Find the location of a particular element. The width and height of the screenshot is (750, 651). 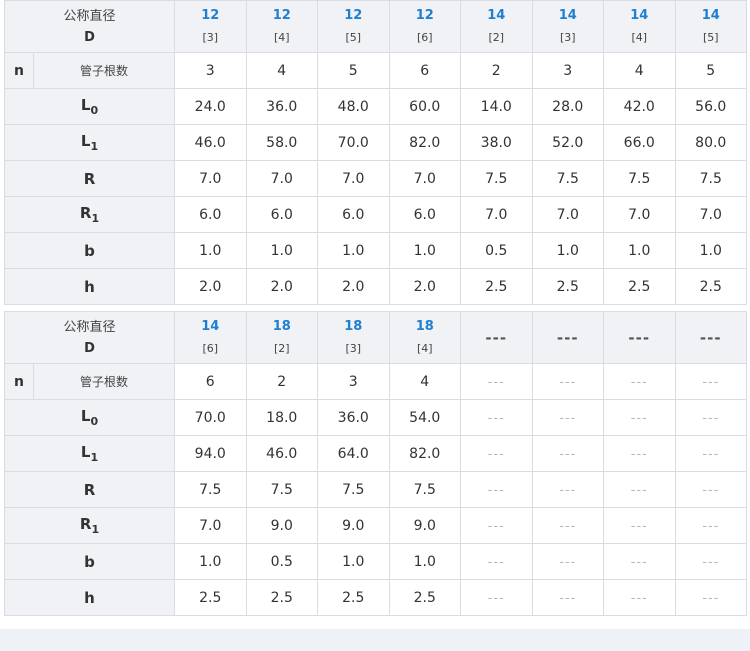

diameter-value: 18 is located at coordinates (424, 326).